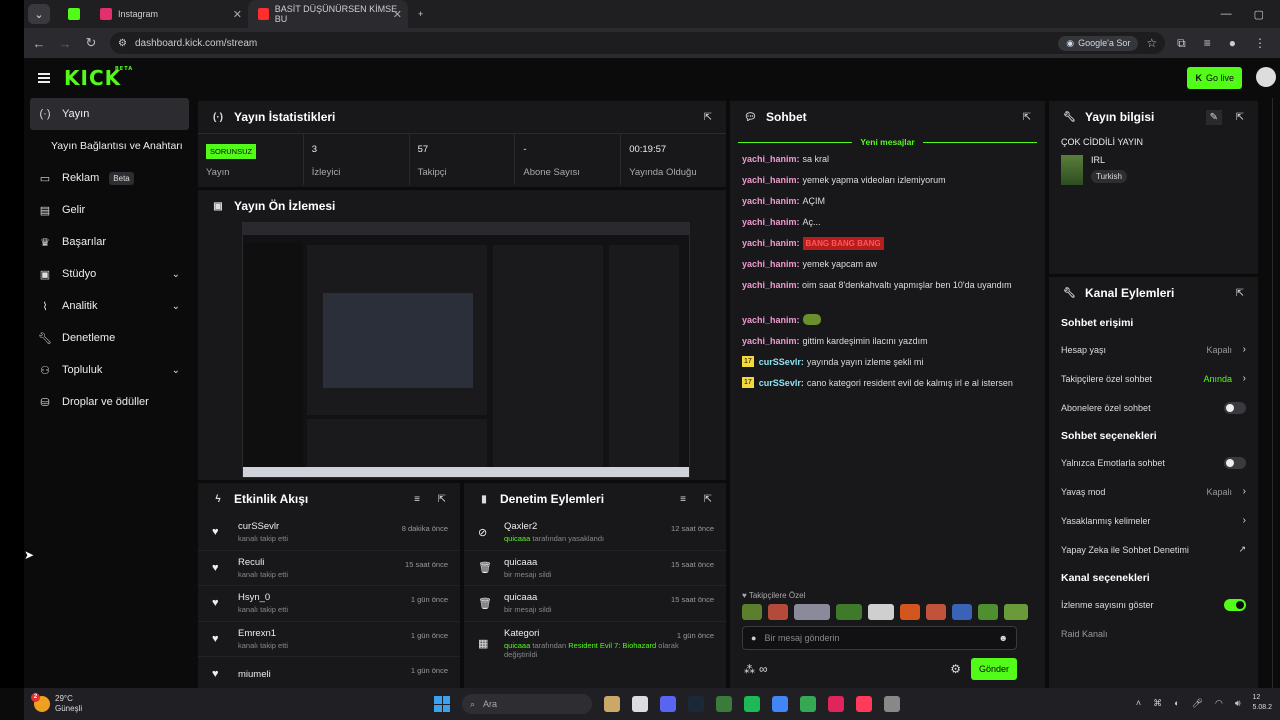  What do you see at coordinates (109, 210) in the screenshot?
I see `sidebar-item-gelir: ▤ Gelir` at bounding box center [109, 210].